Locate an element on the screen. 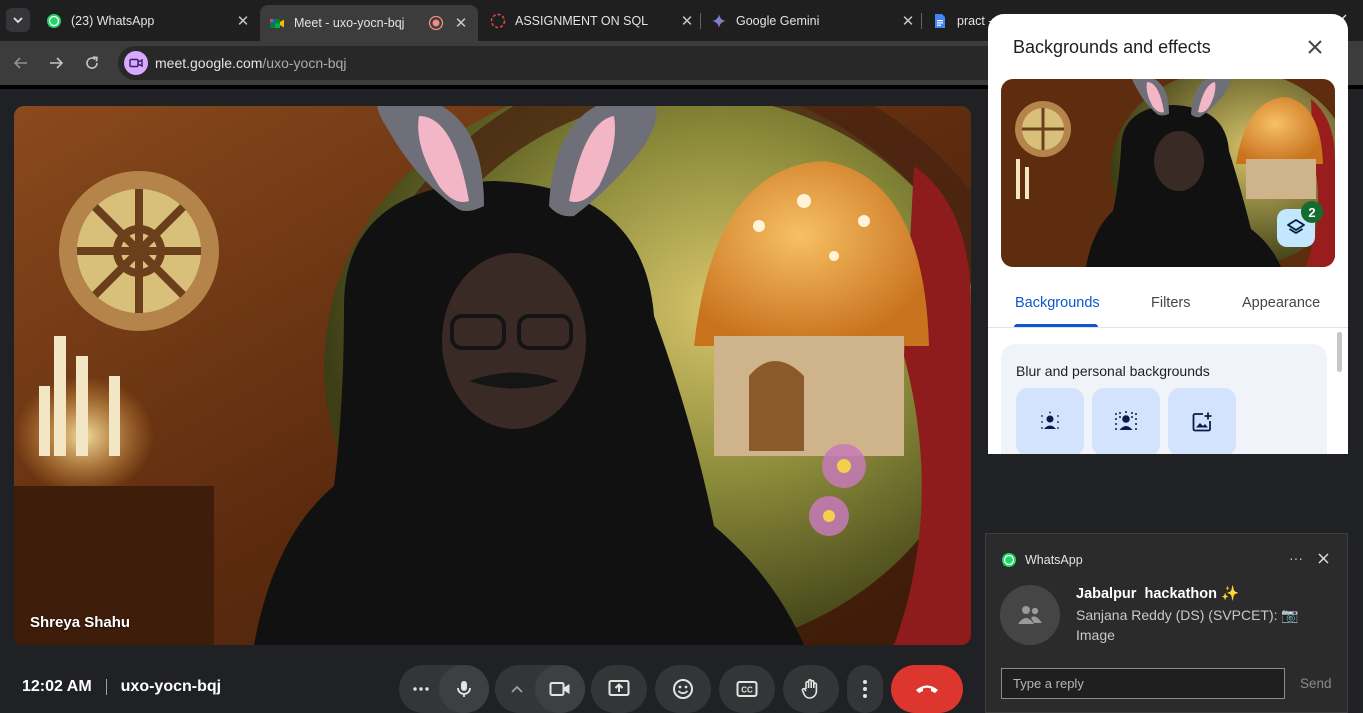 The width and height of the screenshot is (1363, 713). tab-title: Meet - uxo-yocn-bqj is located at coordinates (349, 23).